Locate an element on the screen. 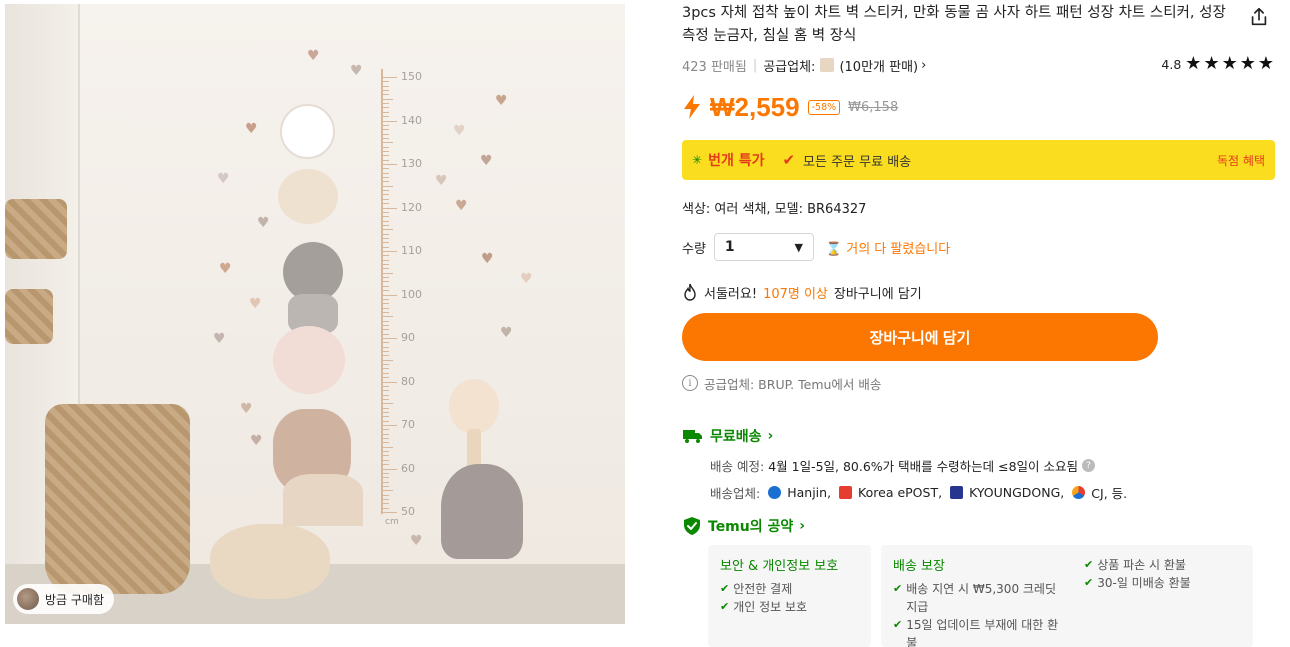  chevron-down-icon: ▼ is located at coordinates (798, 247).